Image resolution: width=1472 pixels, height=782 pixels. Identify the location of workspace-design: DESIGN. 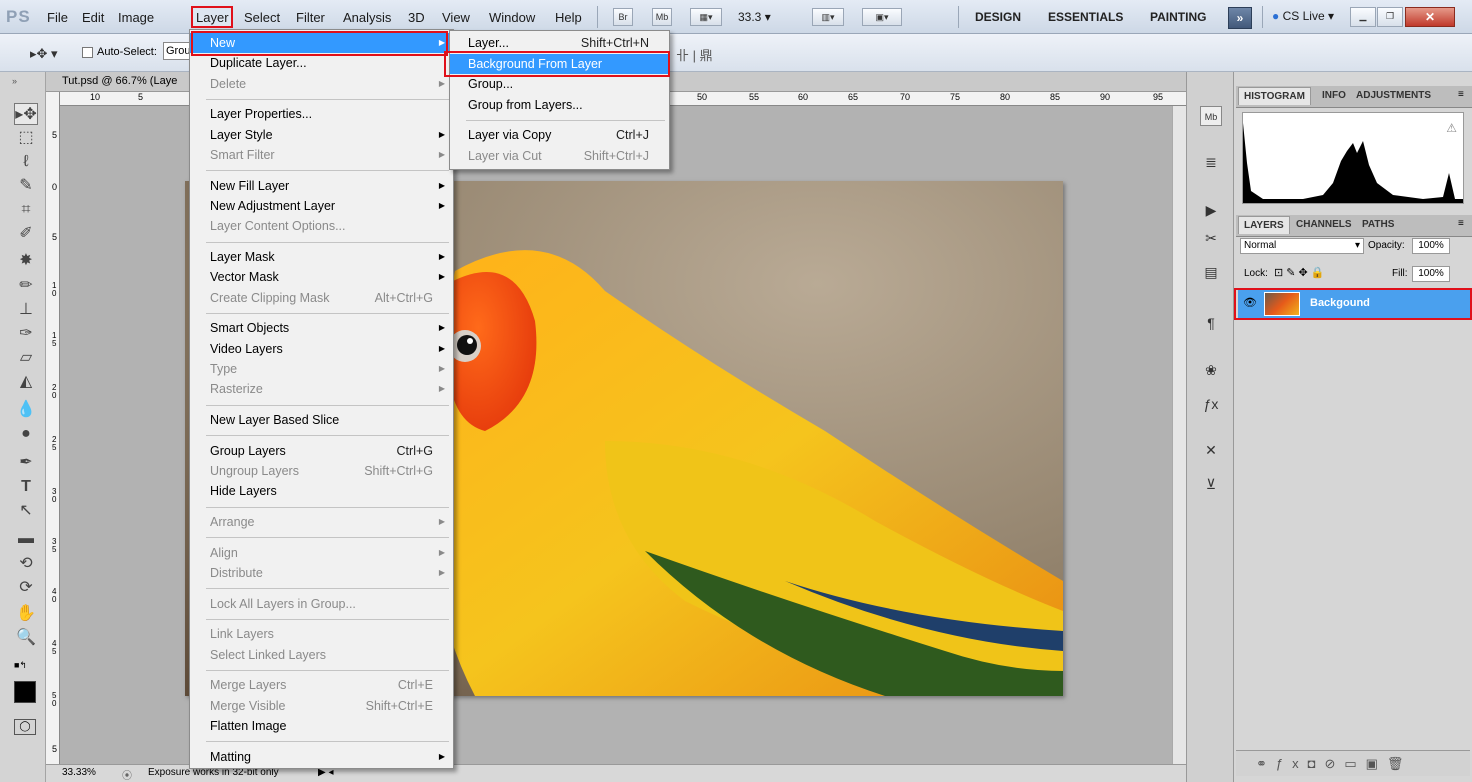
(998, 17).